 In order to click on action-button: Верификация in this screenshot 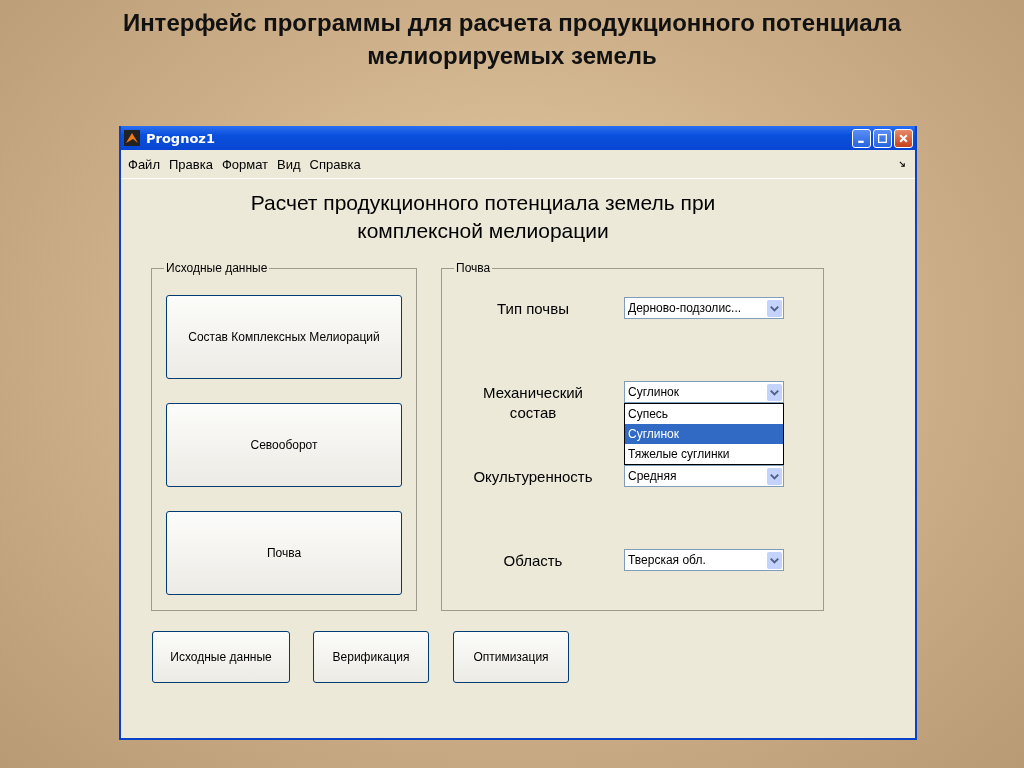, I will do `click(371, 657)`.